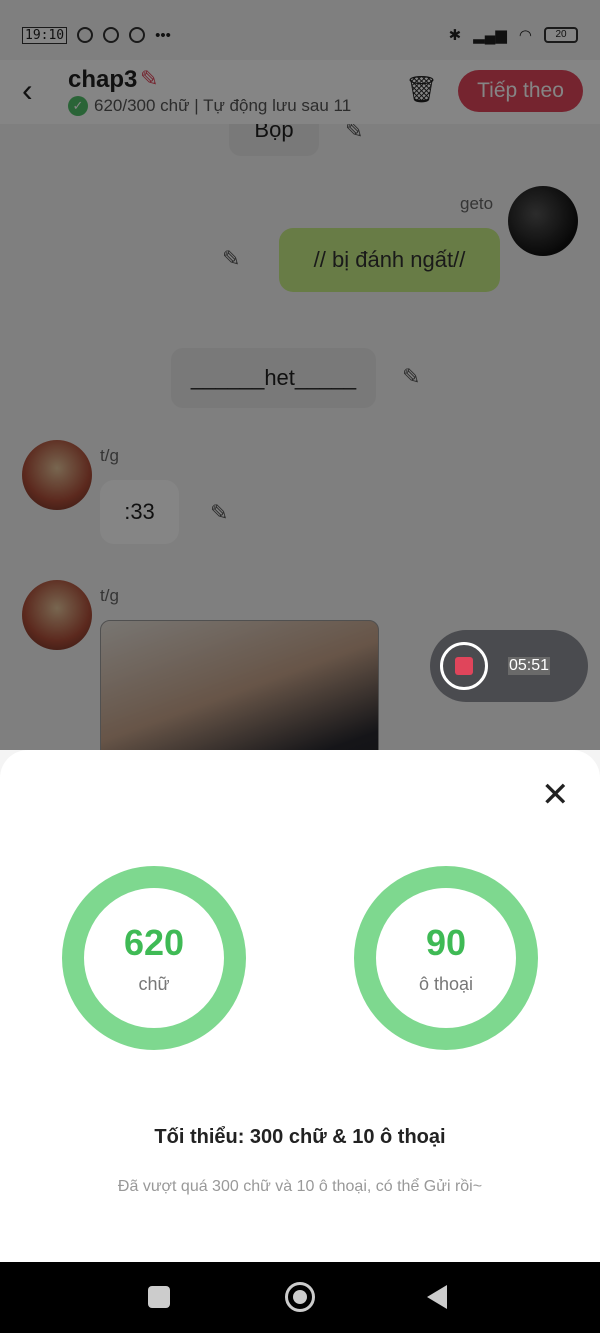 The height and width of the screenshot is (1333, 600). I want to click on system-nav-bar, so click(300, 1297).